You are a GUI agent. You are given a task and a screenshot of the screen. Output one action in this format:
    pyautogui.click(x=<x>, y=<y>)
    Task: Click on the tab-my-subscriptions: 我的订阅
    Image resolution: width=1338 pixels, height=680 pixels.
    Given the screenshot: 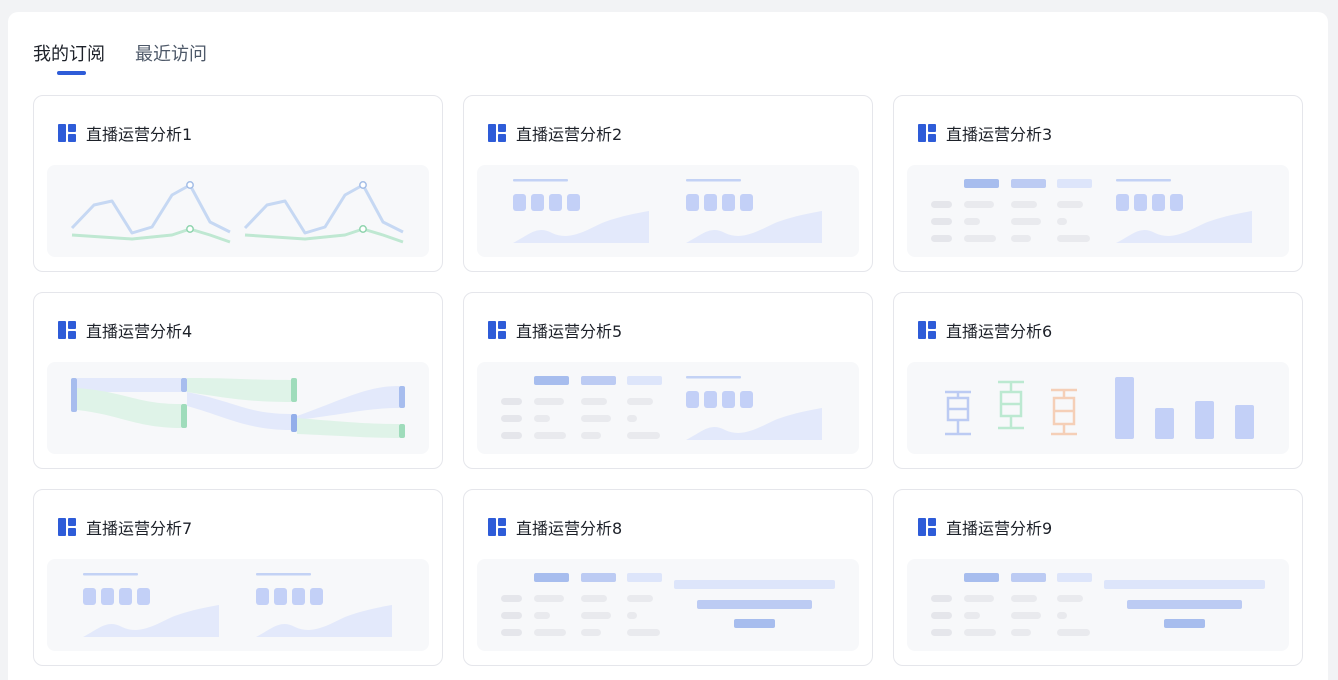 What is the action you would take?
    pyautogui.click(x=69, y=53)
    